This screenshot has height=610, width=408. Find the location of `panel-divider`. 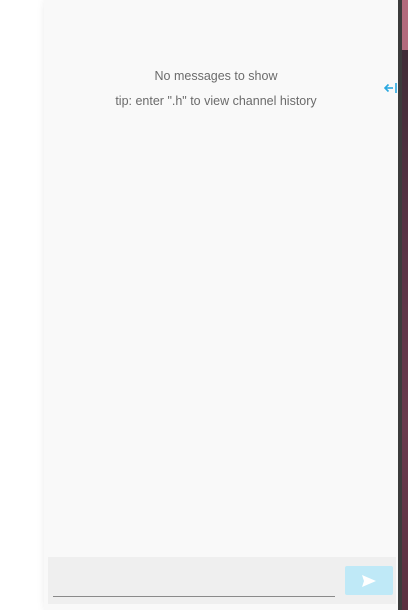

panel-divider is located at coordinates (400, 305).